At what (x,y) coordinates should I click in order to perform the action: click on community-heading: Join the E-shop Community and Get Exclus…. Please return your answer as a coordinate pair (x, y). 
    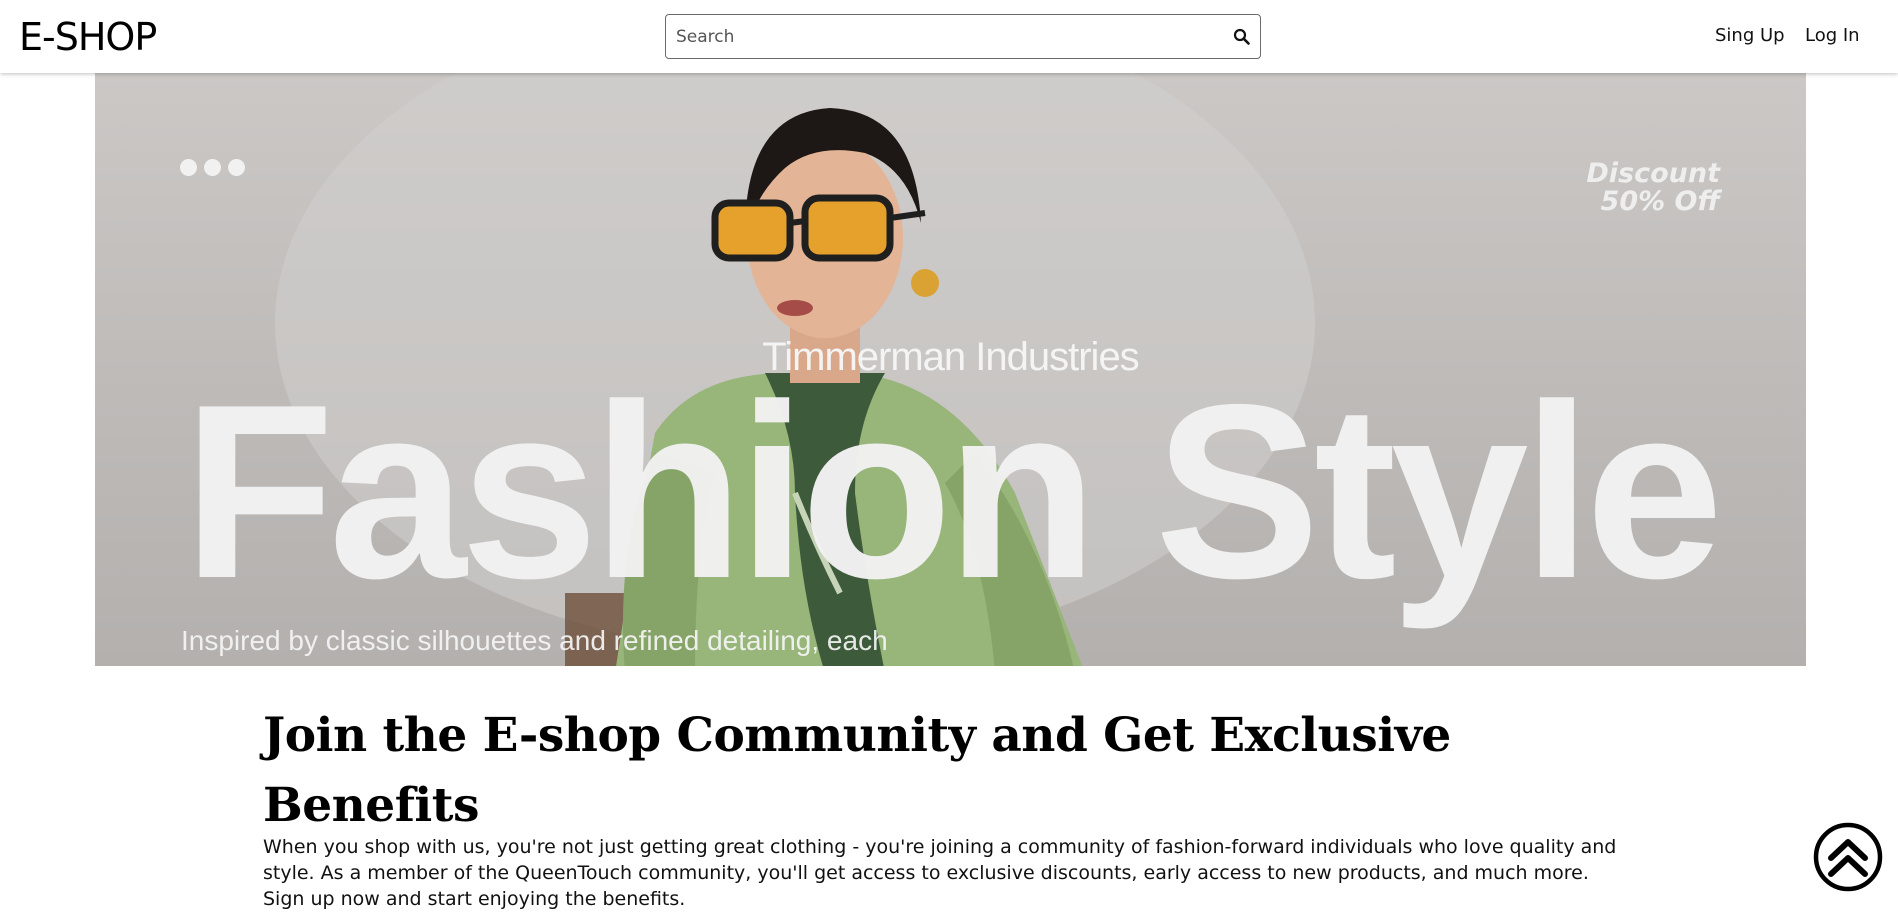
    Looking at the image, I should click on (857, 771).